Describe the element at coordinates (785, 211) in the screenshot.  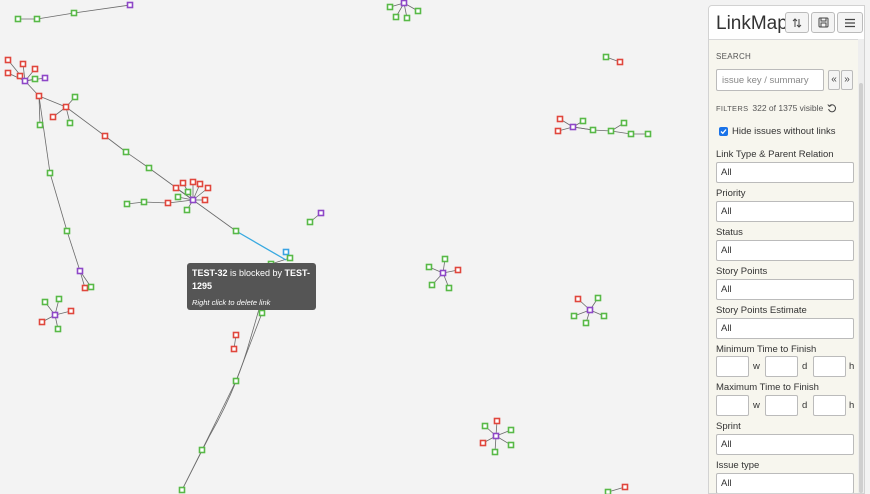
I see `priority-select: All` at that location.